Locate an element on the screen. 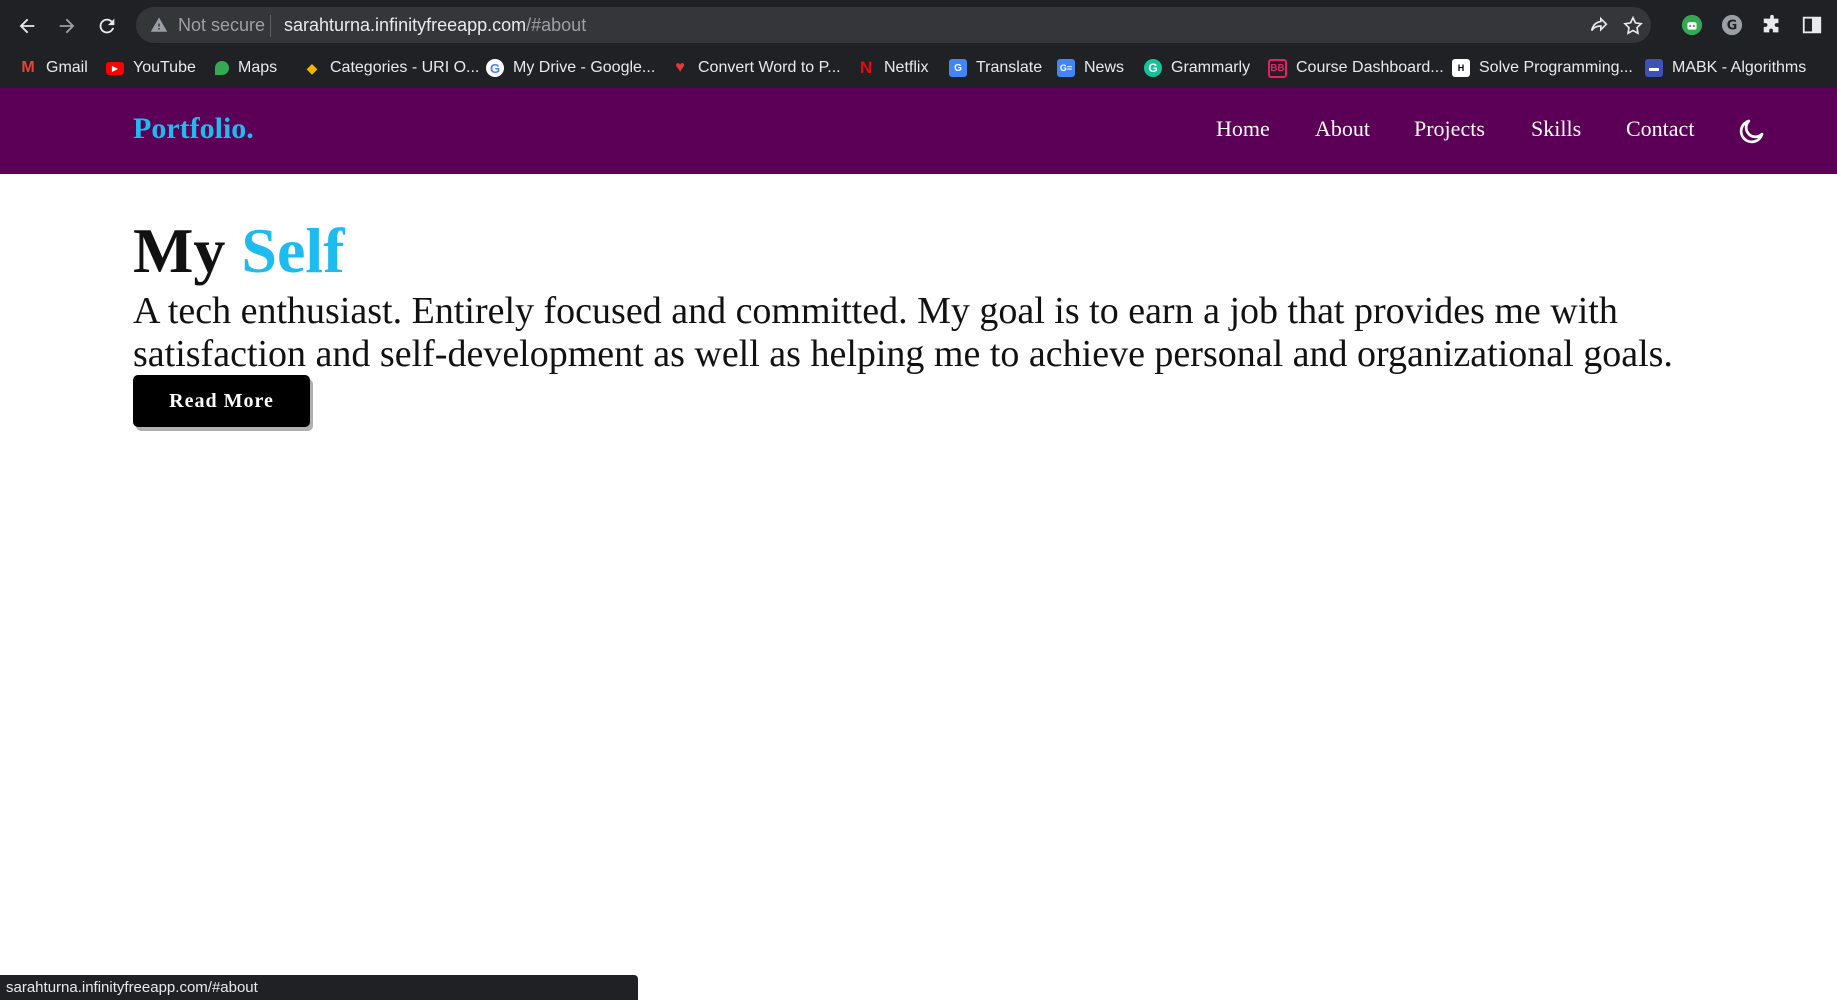 The height and width of the screenshot is (1000, 1837). reload-icon is located at coordinates (107, 26).